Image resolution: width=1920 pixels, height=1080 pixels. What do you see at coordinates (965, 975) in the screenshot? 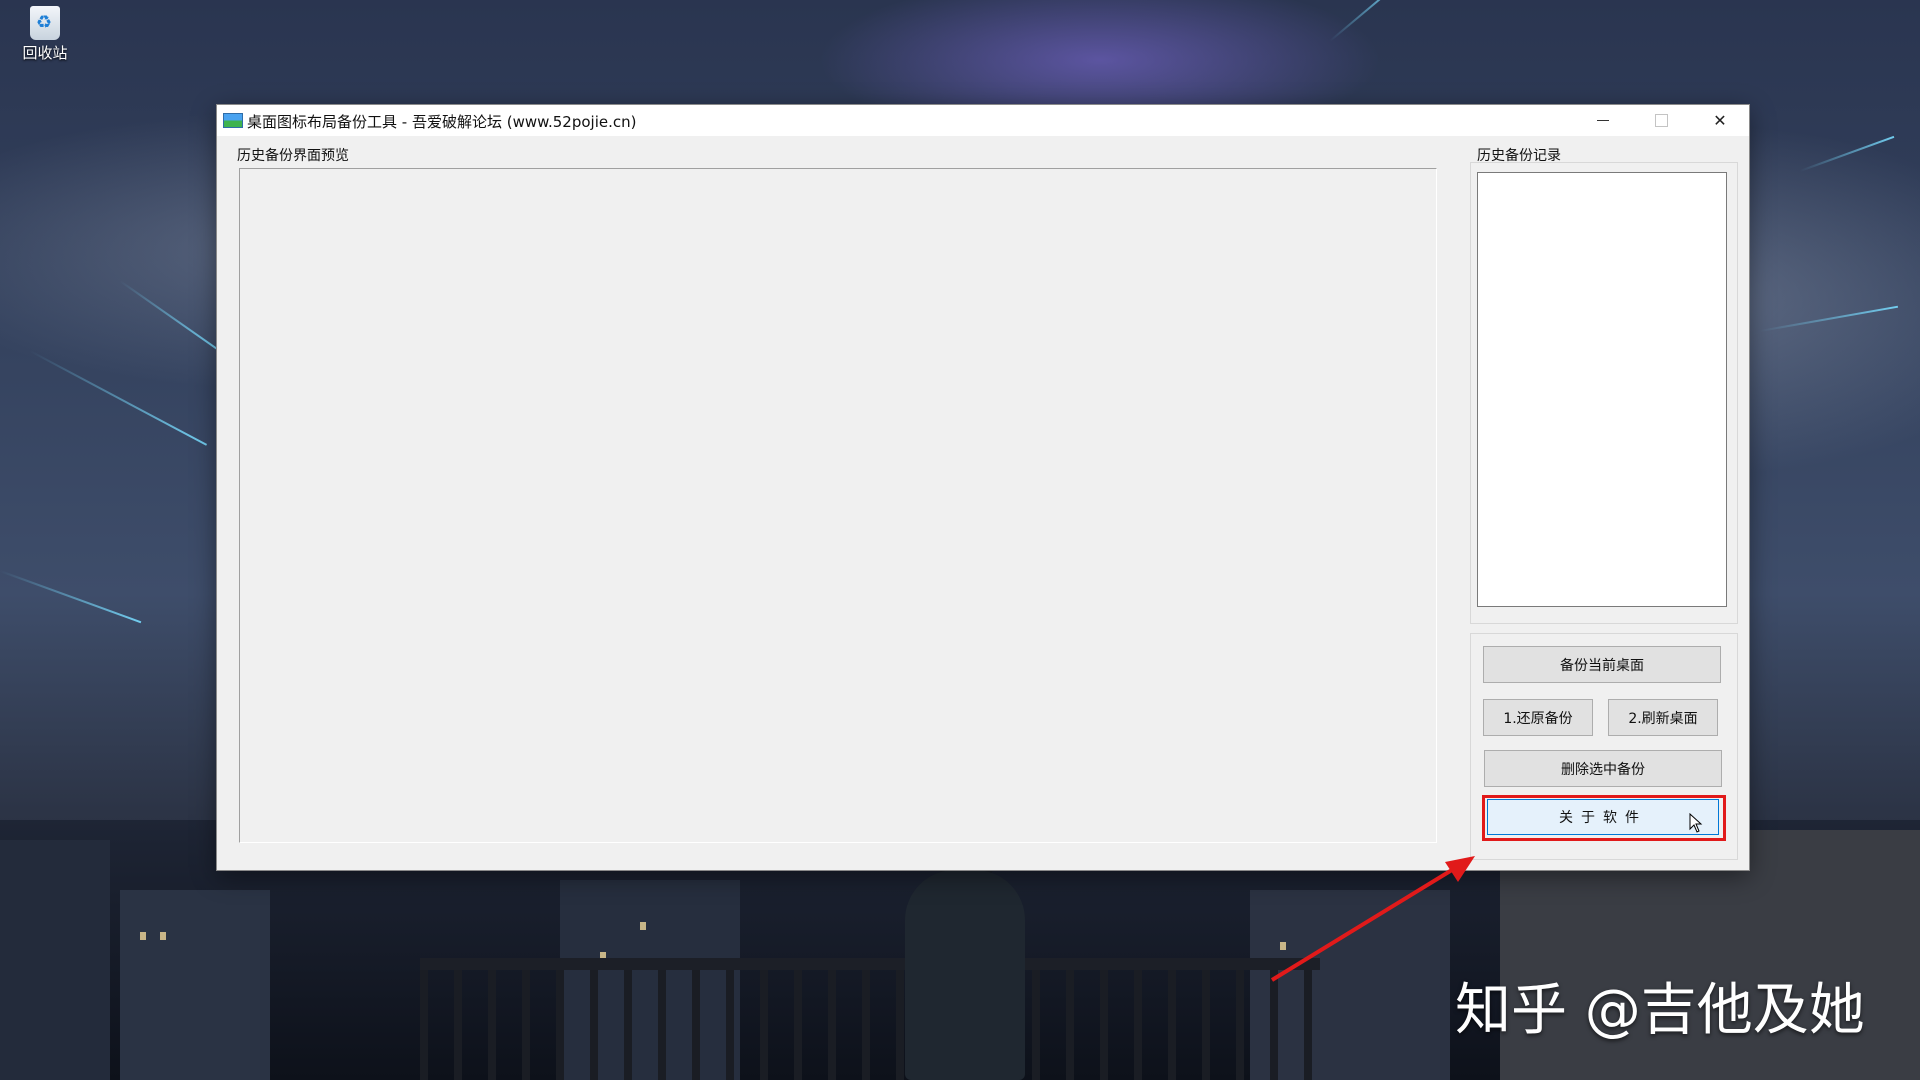
I see `person-silhouette` at bounding box center [965, 975].